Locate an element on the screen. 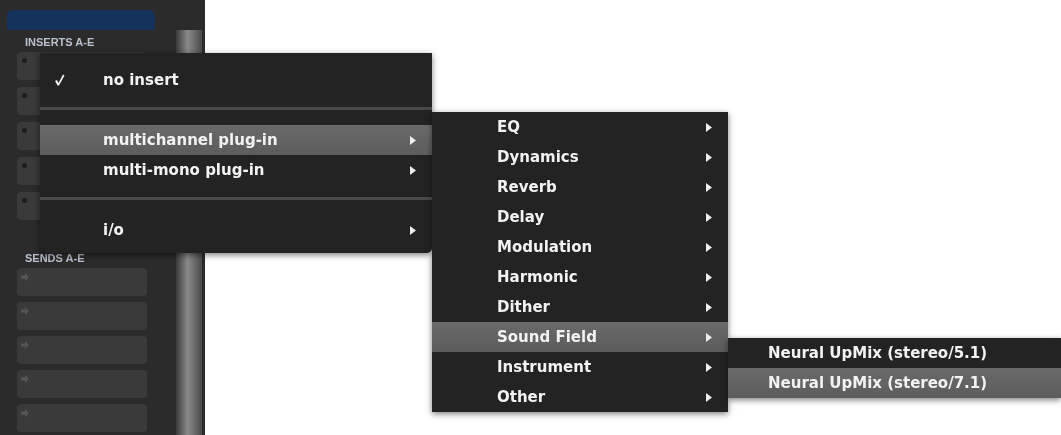  inserts-label: INSERTS A-E is located at coordinates (60, 42).